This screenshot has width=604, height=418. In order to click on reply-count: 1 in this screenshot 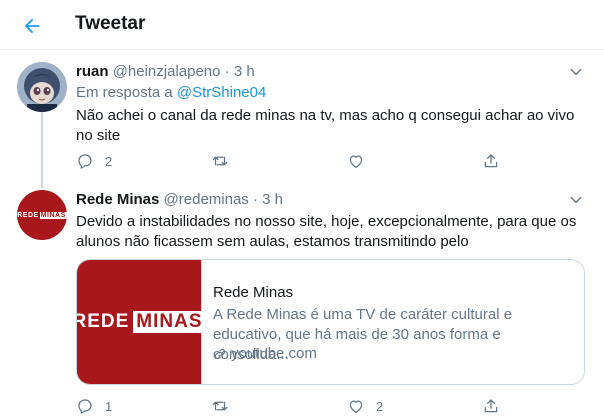, I will do `click(109, 406)`.